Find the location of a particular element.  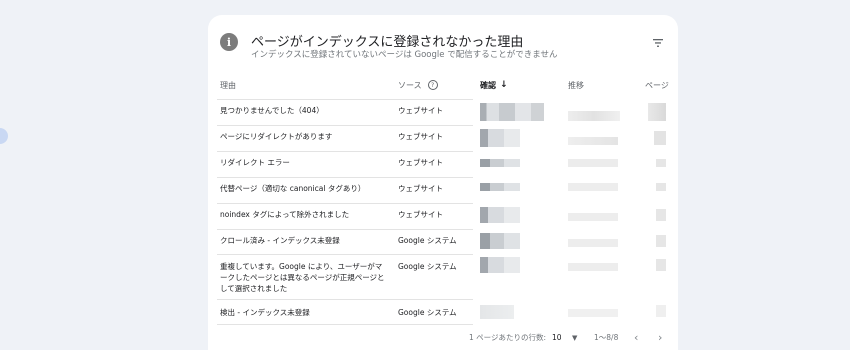

column-header-reason: 理由 is located at coordinates (228, 85).